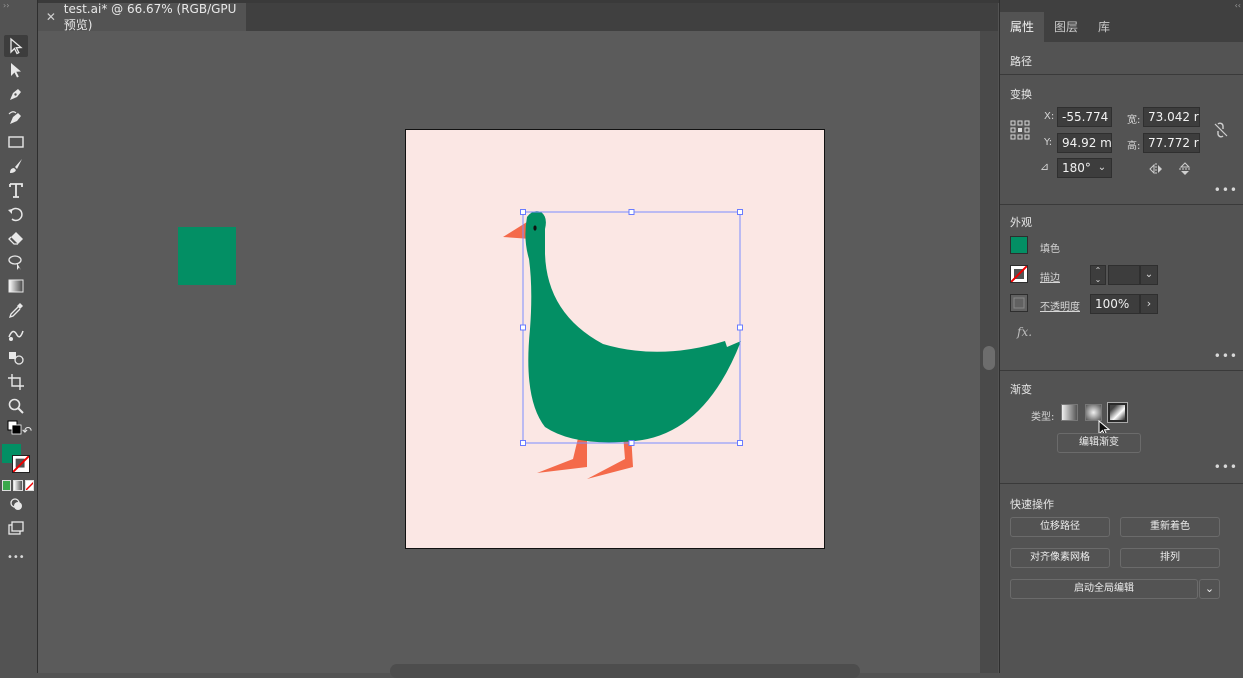 This screenshot has width=1243, height=678. What do you see at coordinates (16, 214) in the screenshot?
I see `rotate-tool-icon` at bounding box center [16, 214].